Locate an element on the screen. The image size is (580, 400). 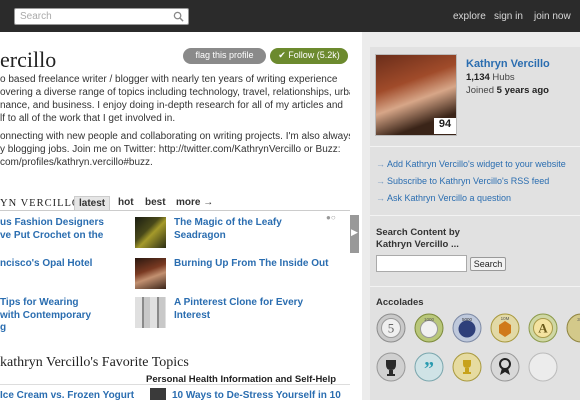
1000-badge-icon: 1000 is located at coordinates (429, 328).